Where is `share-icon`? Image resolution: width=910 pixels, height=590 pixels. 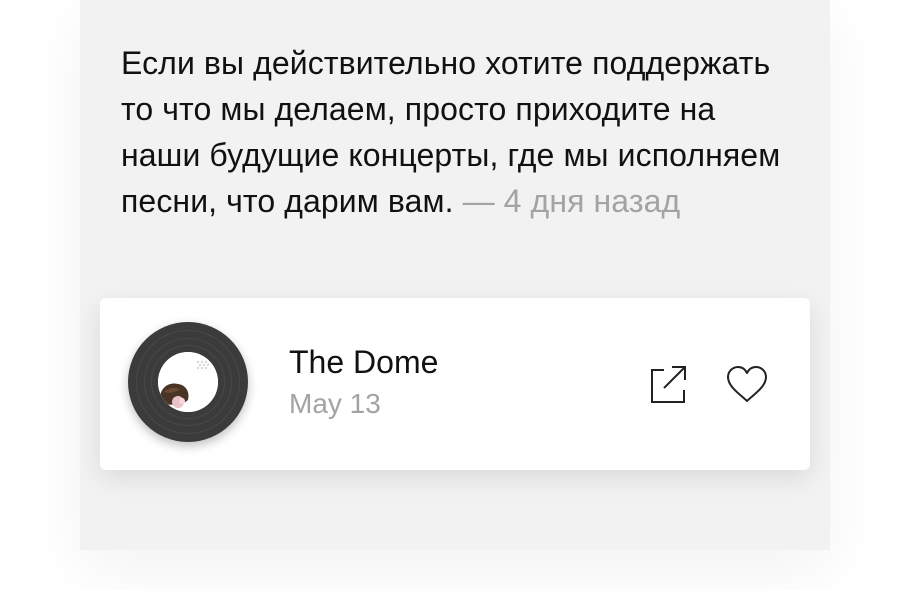 share-icon is located at coordinates (668, 384).